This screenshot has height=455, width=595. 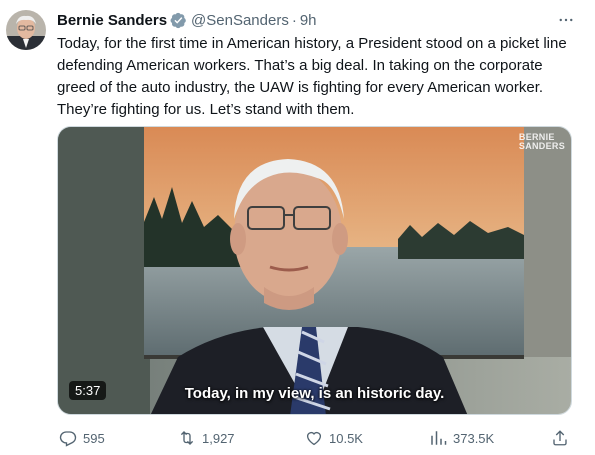 What do you see at coordinates (560, 438) in the screenshot?
I see `share-icon` at bounding box center [560, 438].